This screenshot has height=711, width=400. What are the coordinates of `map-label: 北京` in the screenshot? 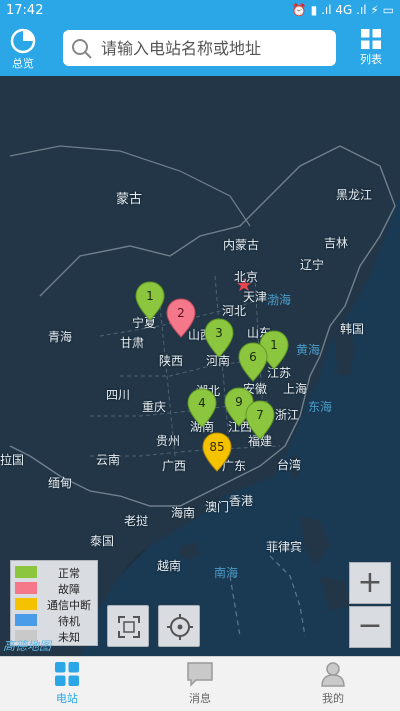 It's located at (246, 277).